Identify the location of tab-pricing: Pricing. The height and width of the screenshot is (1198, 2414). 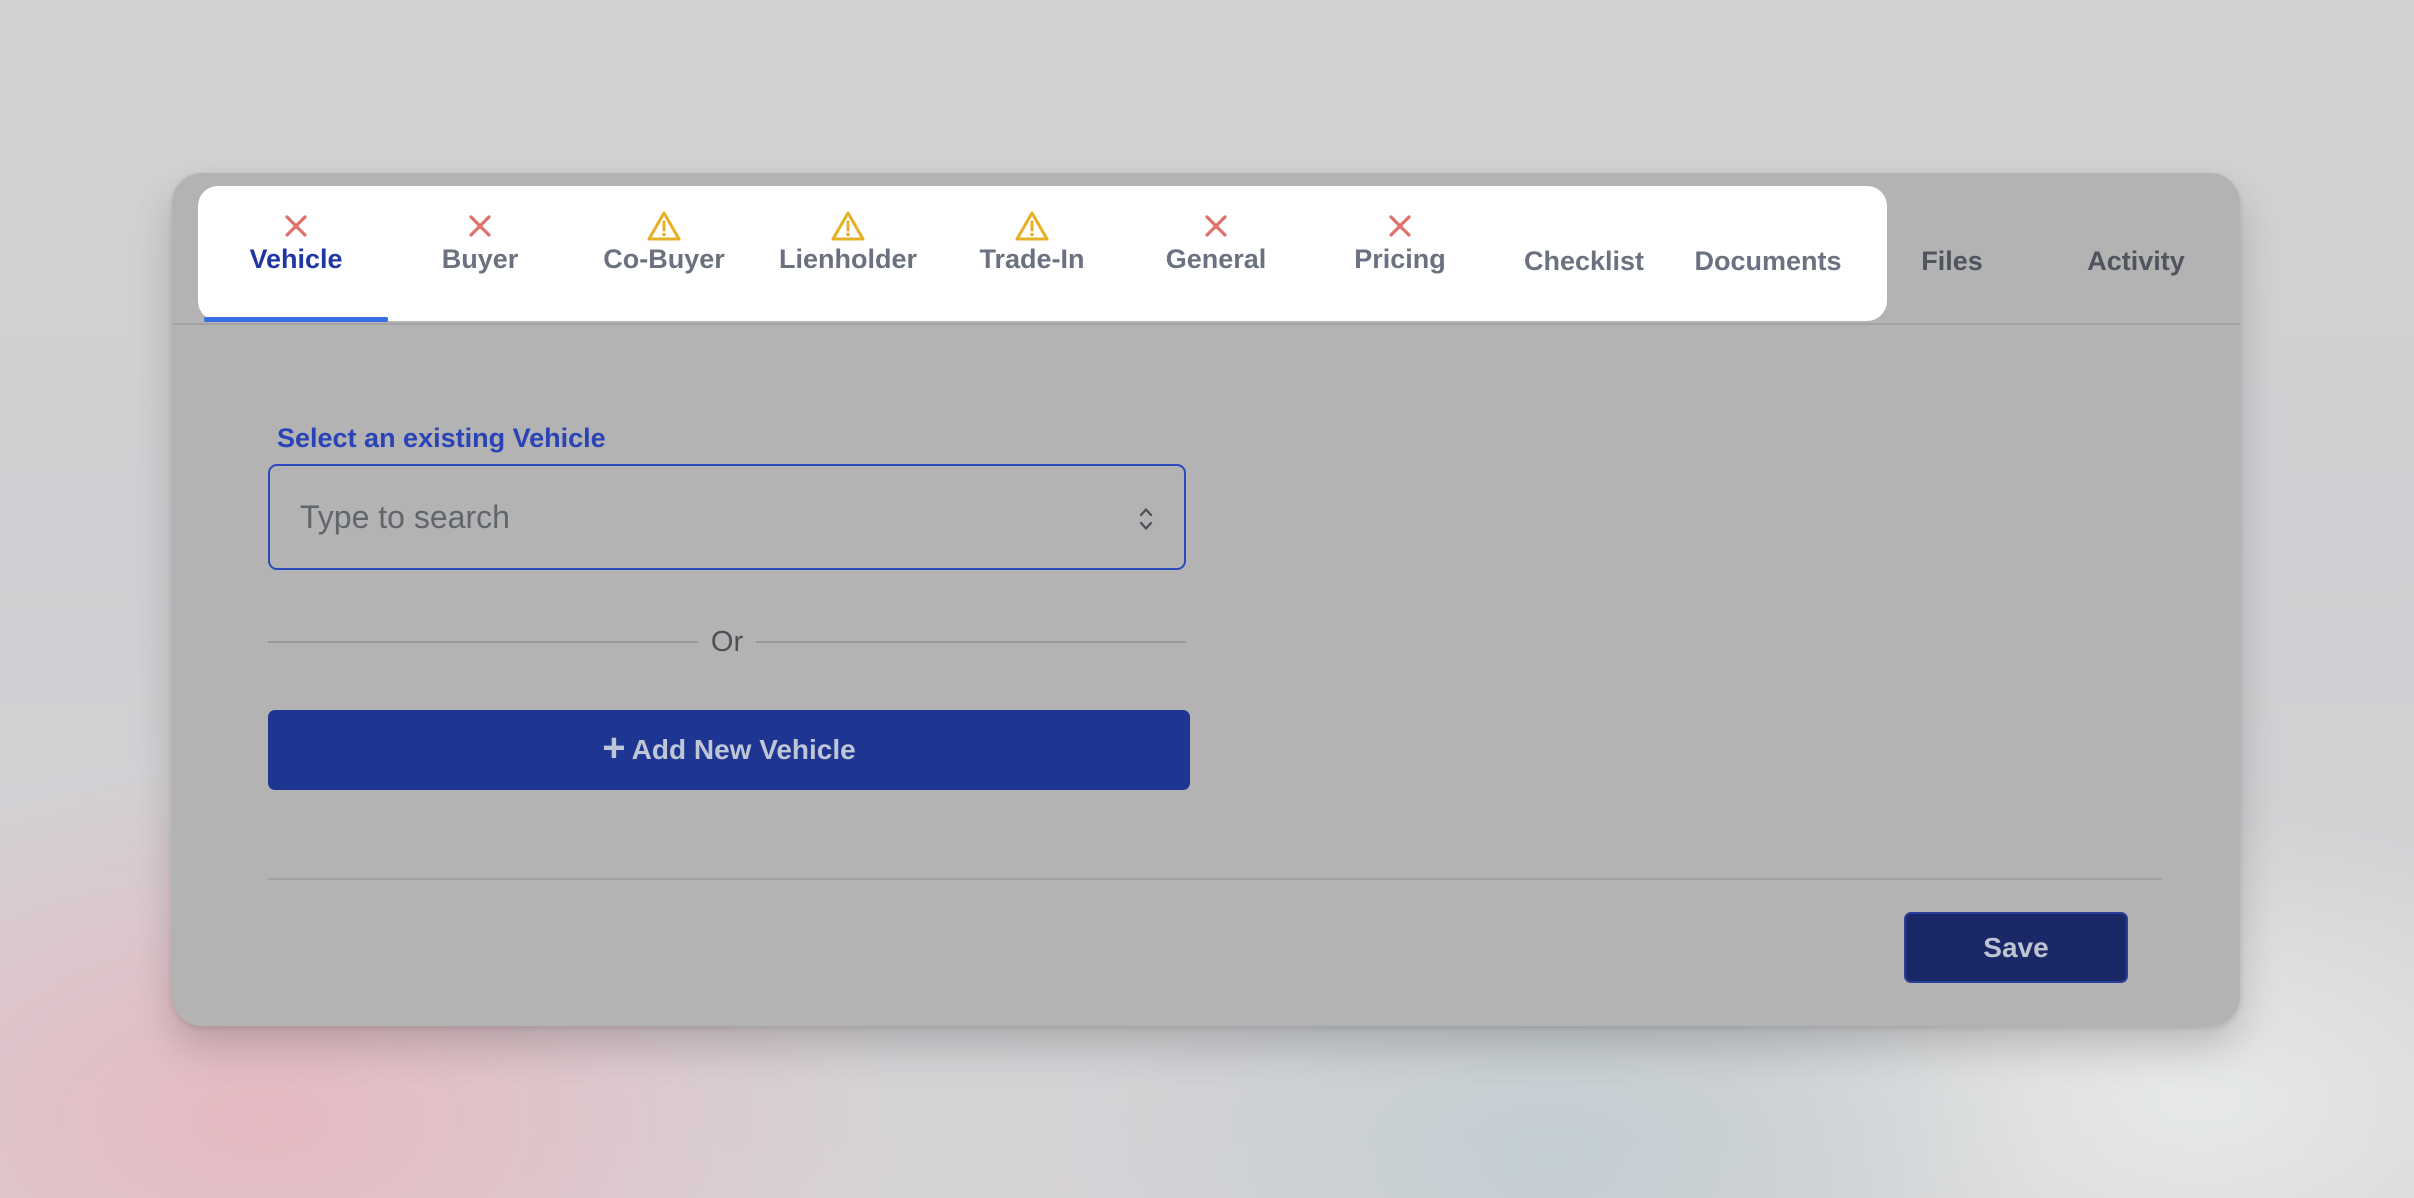
(1400, 254).